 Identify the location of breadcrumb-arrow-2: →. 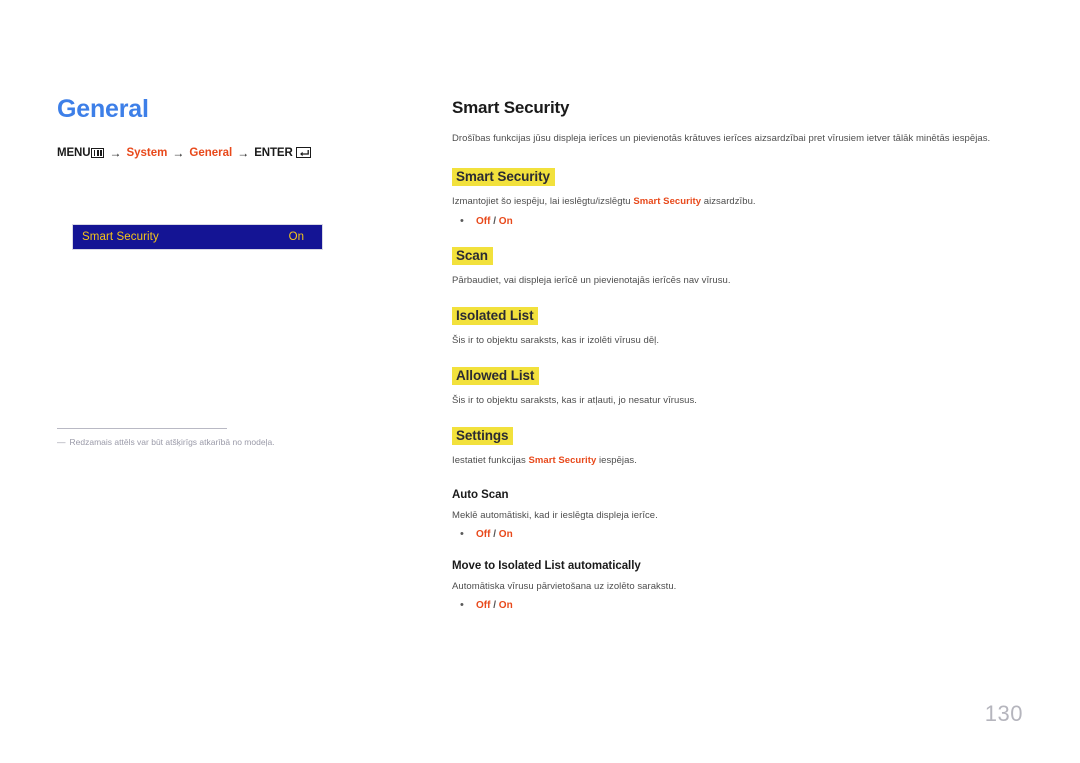
(178, 152).